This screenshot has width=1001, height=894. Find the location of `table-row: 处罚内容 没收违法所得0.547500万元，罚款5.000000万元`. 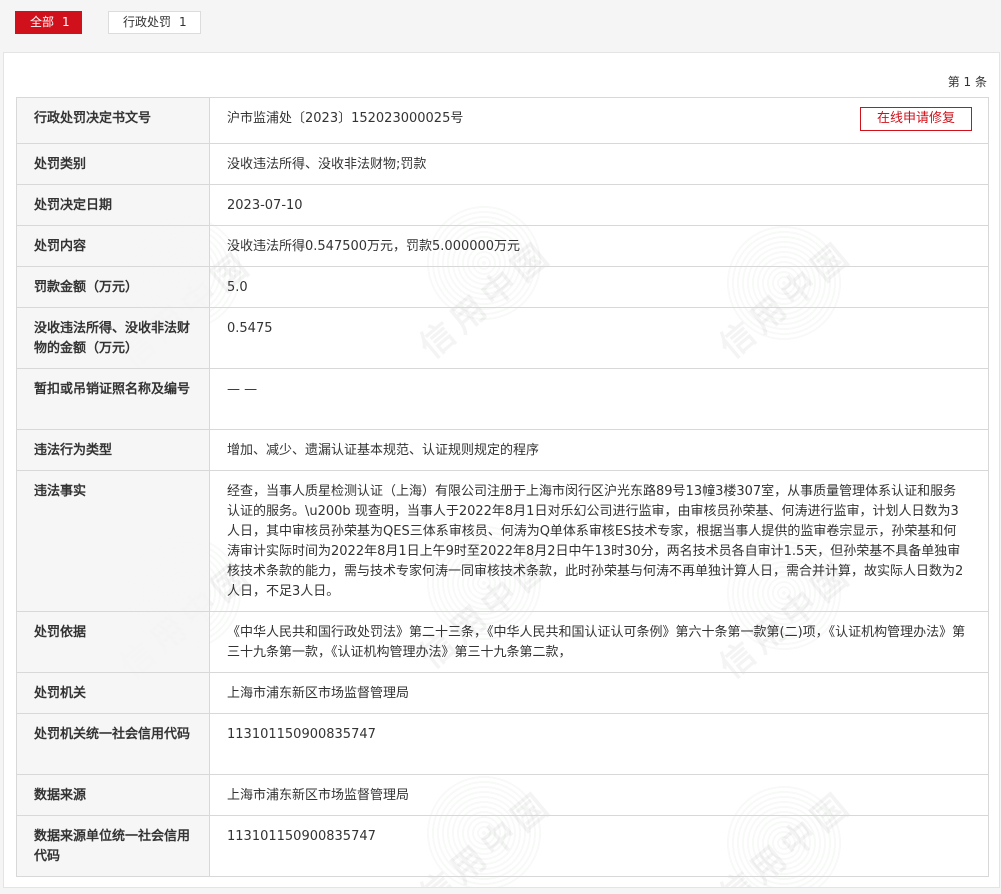

table-row: 处罚内容 没收违法所得0.547500万元，罚款5.000000万元 is located at coordinates (502, 246).